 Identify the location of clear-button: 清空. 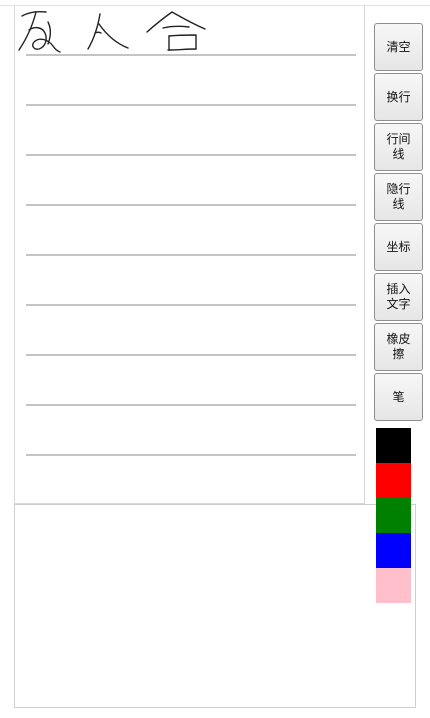
(398, 47).